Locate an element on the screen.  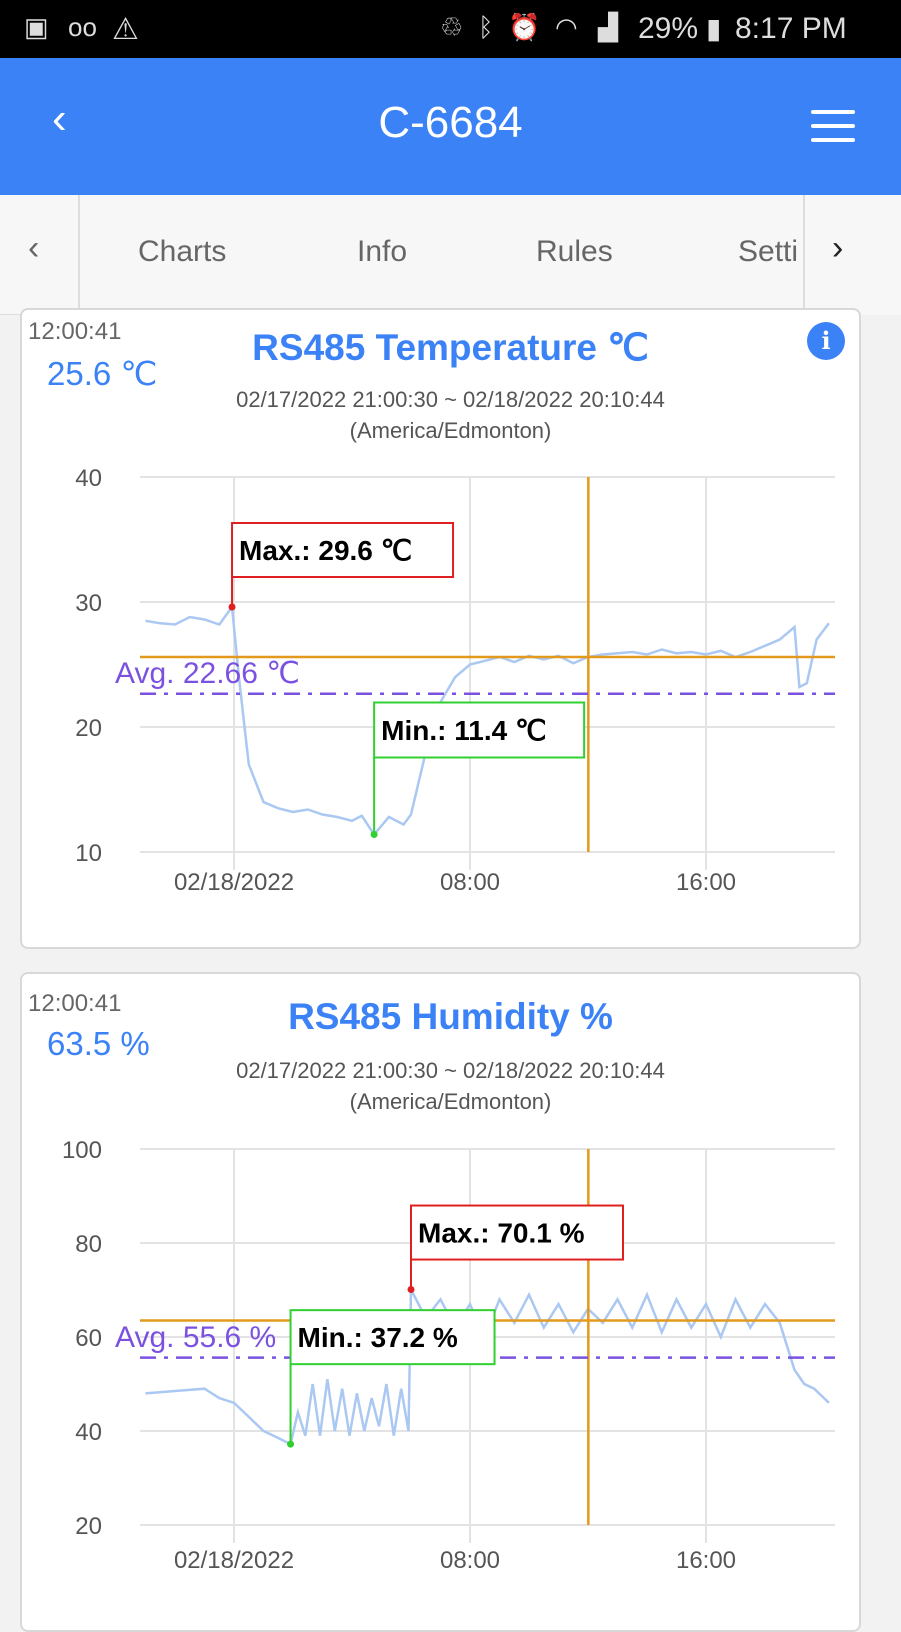
x-tick-label: 02/18/2022 is located at coordinates (234, 1560).